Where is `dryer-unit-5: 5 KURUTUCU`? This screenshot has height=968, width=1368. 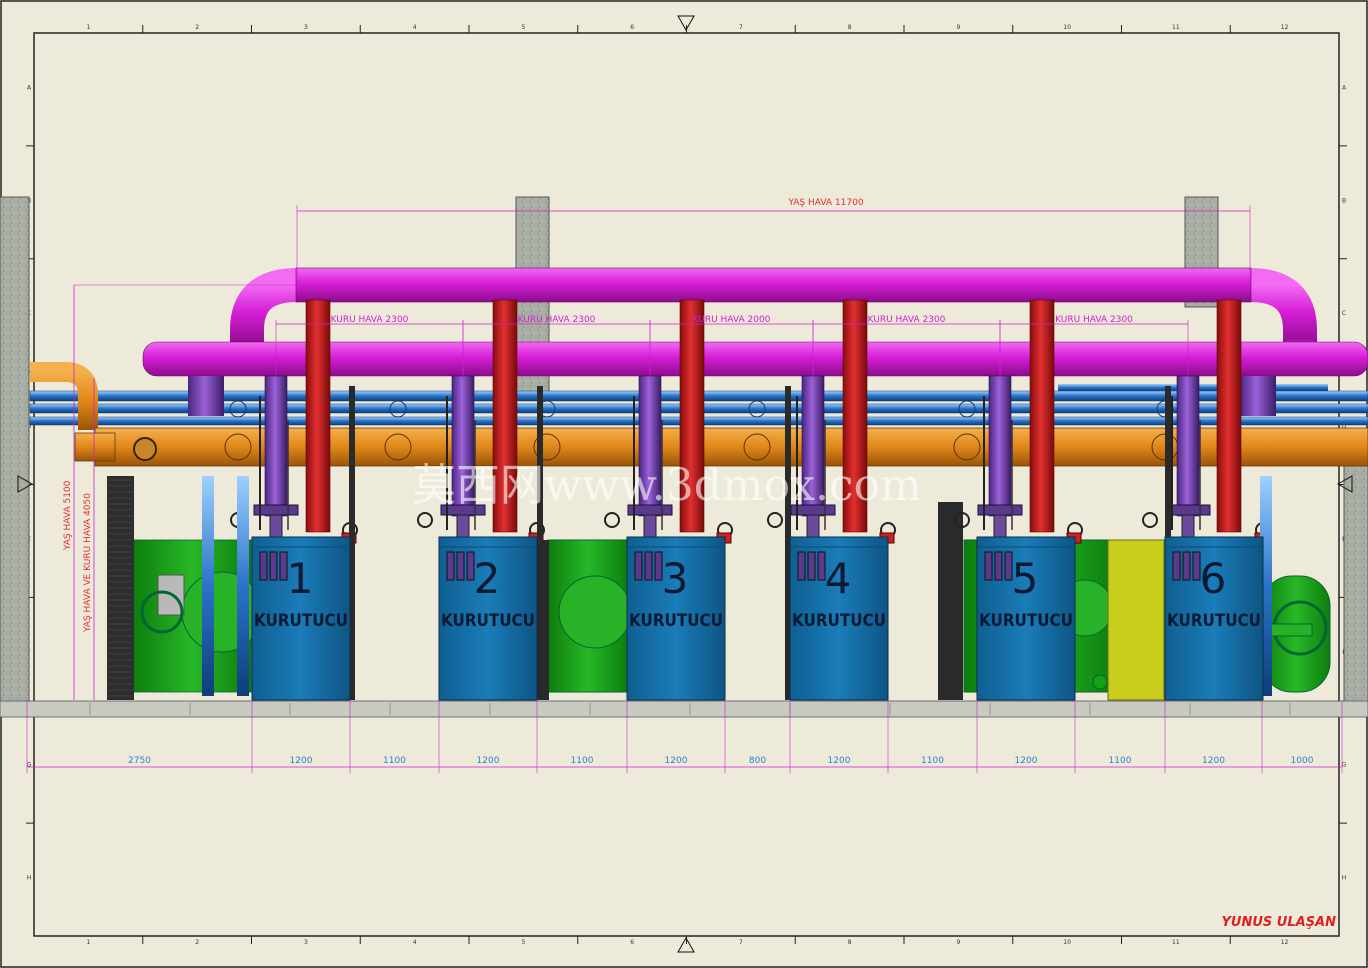 dryer-unit-5: 5 KURUTUCU is located at coordinates (1026, 618).